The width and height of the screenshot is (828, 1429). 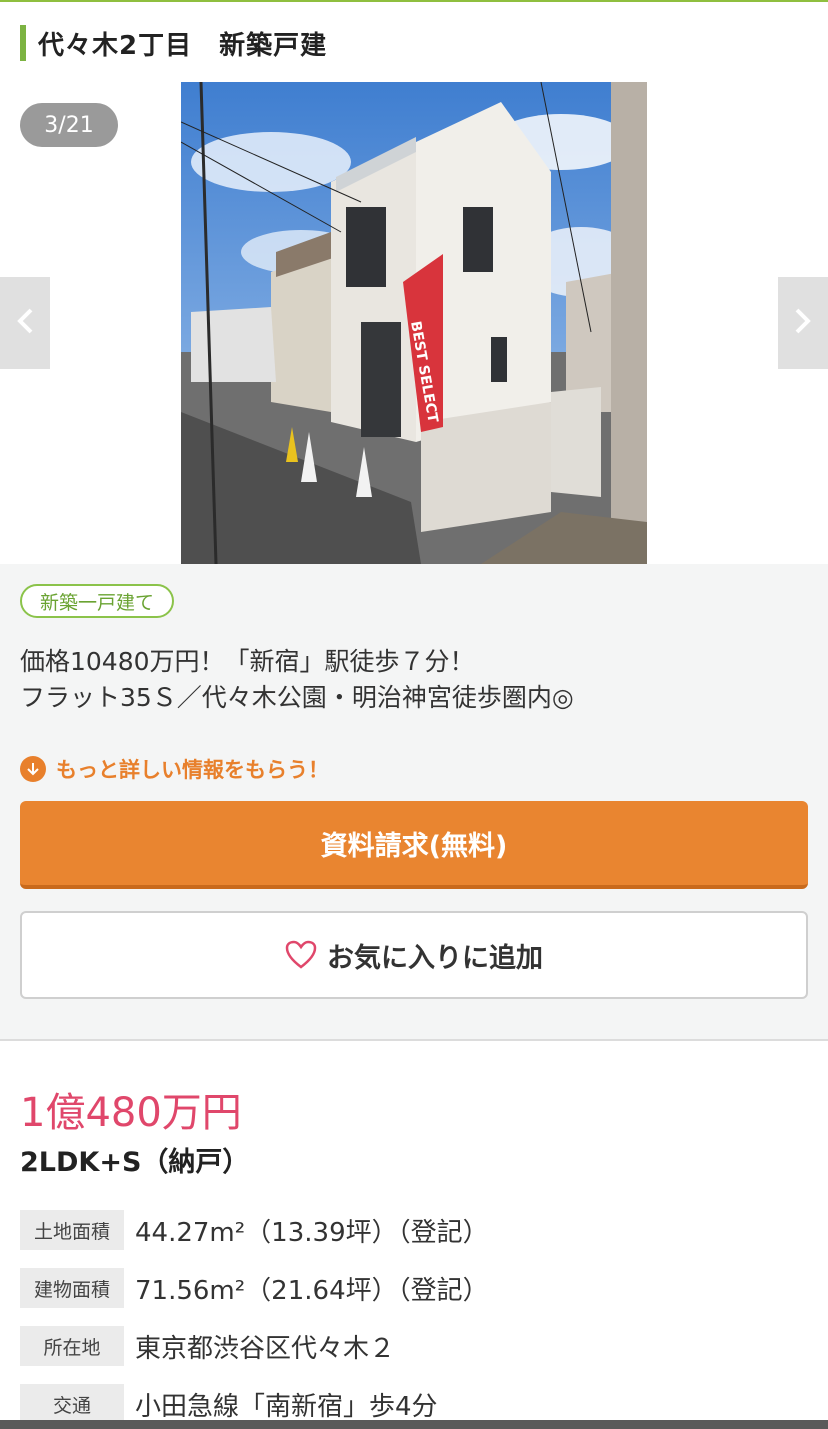 What do you see at coordinates (312, 1232) in the screenshot?
I see `spec-value: 44.27m²（13.39坪）（登記）` at bounding box center [312, 1232].